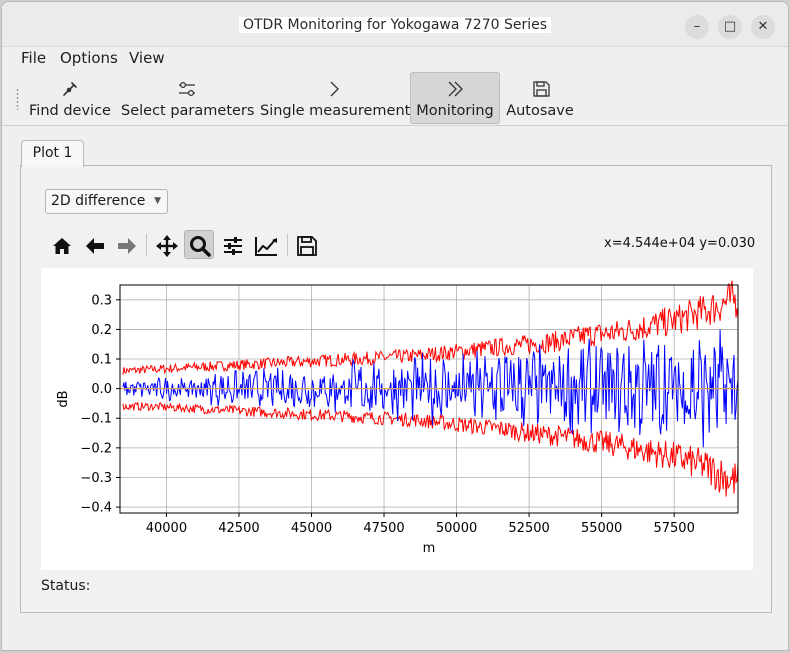  I want to click on minimize-icon: –, so click(697, 26).